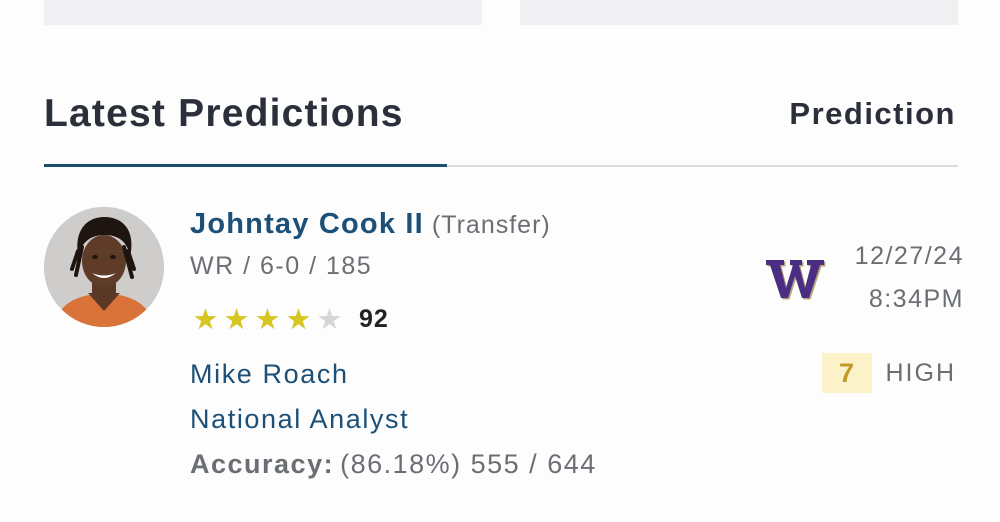 The height and width of the screenshot is (522, 1000). I want to click on prediction-time: 8:34PM, so click(916, 299).